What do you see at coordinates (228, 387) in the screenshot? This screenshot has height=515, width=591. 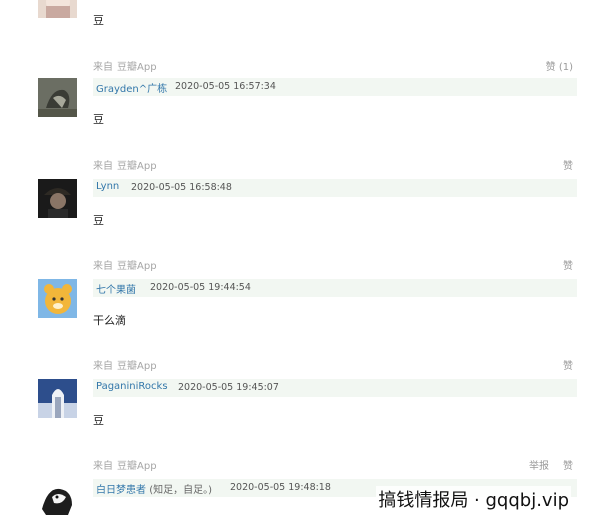 I see `comment-time: 2020-05-05 19:45:07` at bounding box center [228, 387].